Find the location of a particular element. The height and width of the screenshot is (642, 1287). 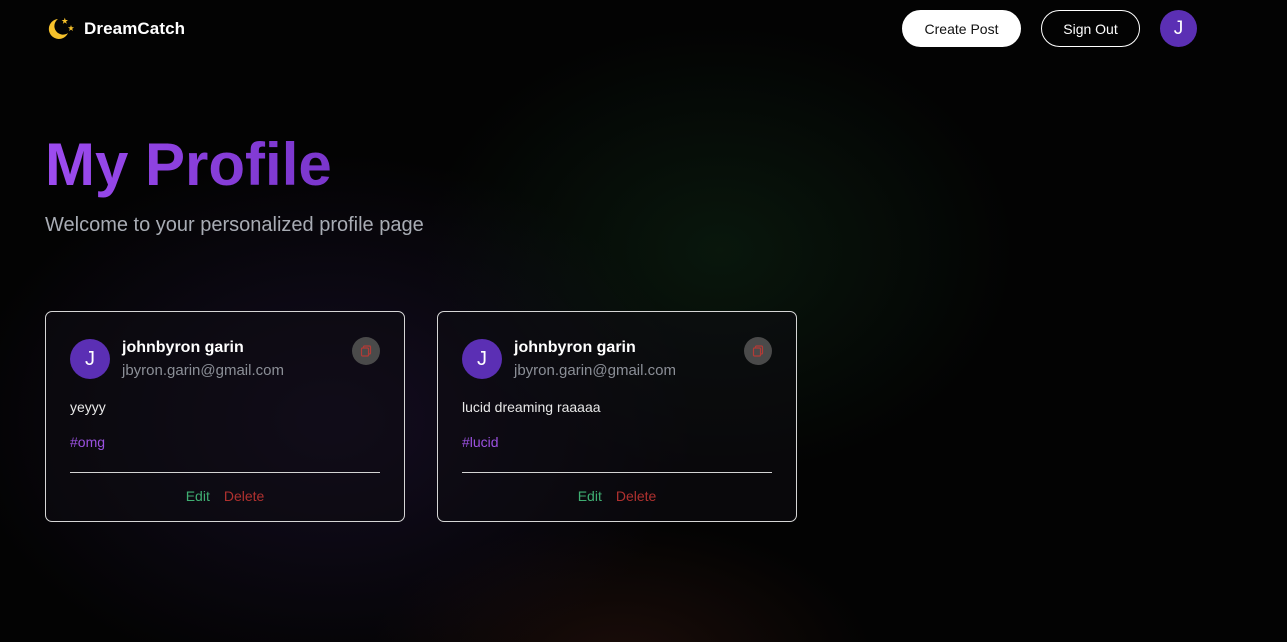

post-tag: #omg is located at coordinates (87, 442).